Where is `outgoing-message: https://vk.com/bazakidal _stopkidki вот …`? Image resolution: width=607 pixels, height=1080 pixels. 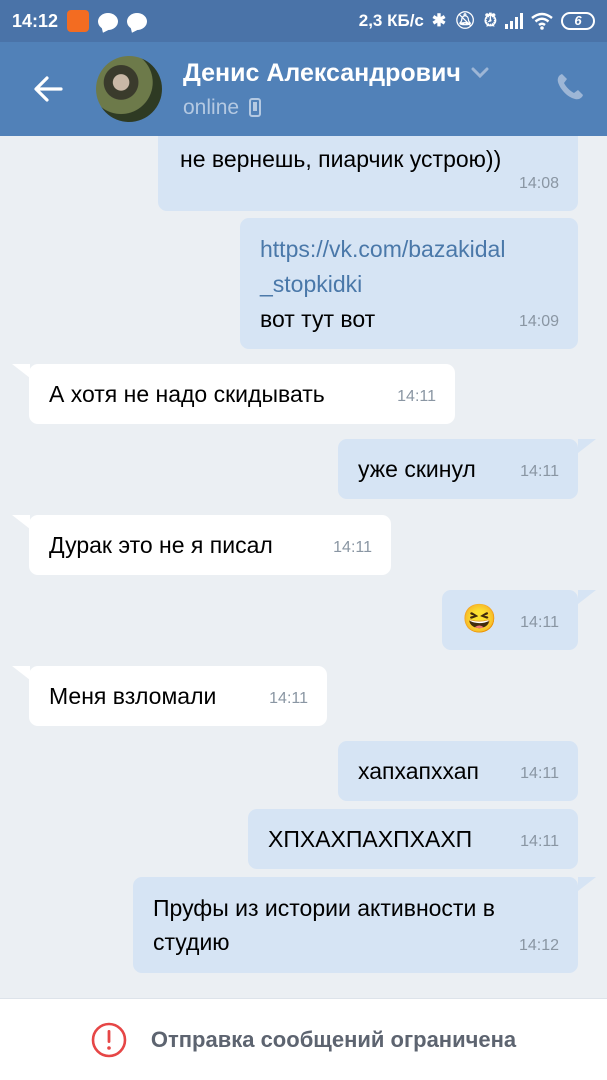 outgoing-message: https://vk.com/bazakidal _stopkidki вот … is located at coordinates (409, 283).